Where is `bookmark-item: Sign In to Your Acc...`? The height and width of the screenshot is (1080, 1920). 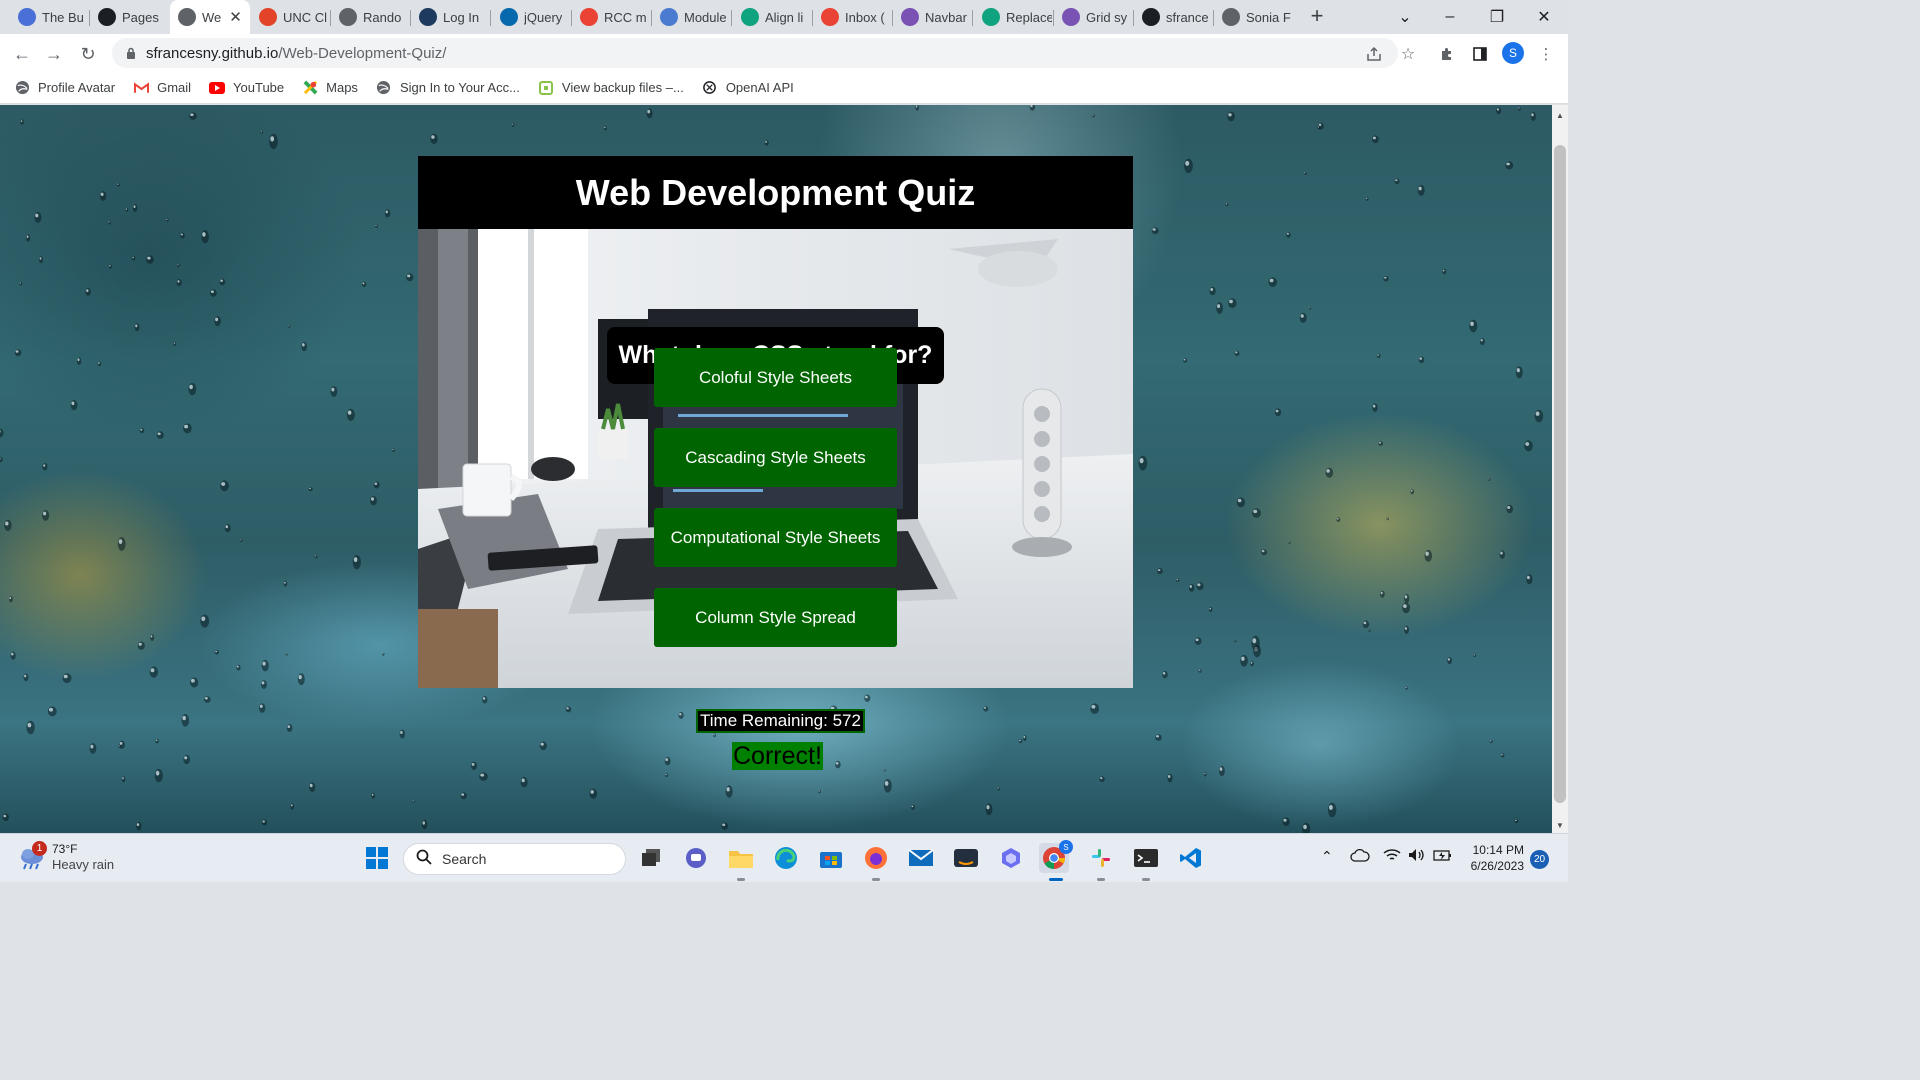
bookmark-item: Sign In to Your Acc... is located at coordinates (448, 88).